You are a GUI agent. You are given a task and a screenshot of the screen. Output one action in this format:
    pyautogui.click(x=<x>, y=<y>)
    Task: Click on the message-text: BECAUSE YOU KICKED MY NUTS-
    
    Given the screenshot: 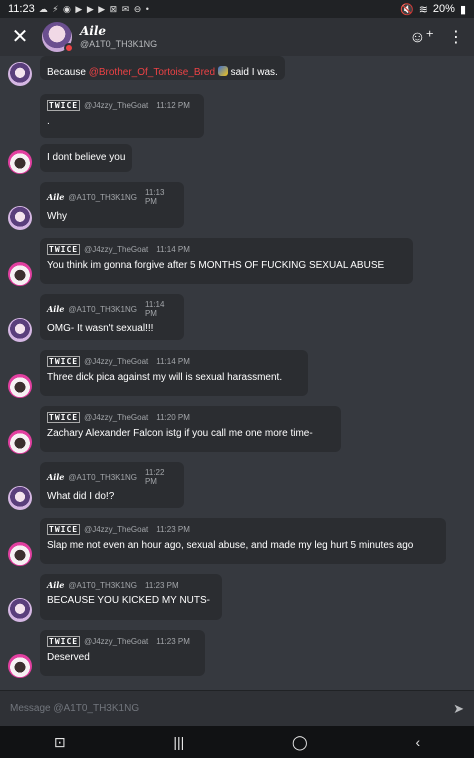 What is the action you would take?
    pyautogui.click(x=128, y=600)
    